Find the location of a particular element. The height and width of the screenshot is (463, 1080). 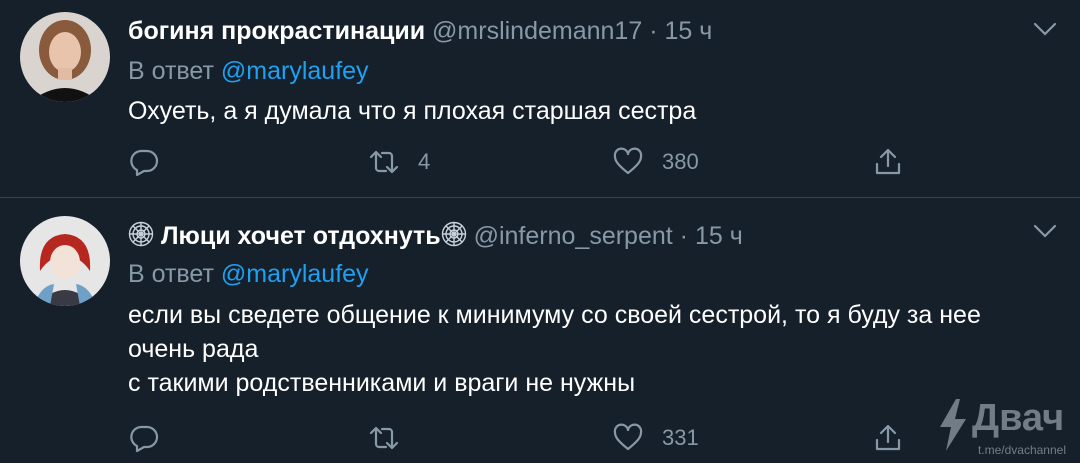

tweet-actions: 4 380 is located at coordinates (518, 162).